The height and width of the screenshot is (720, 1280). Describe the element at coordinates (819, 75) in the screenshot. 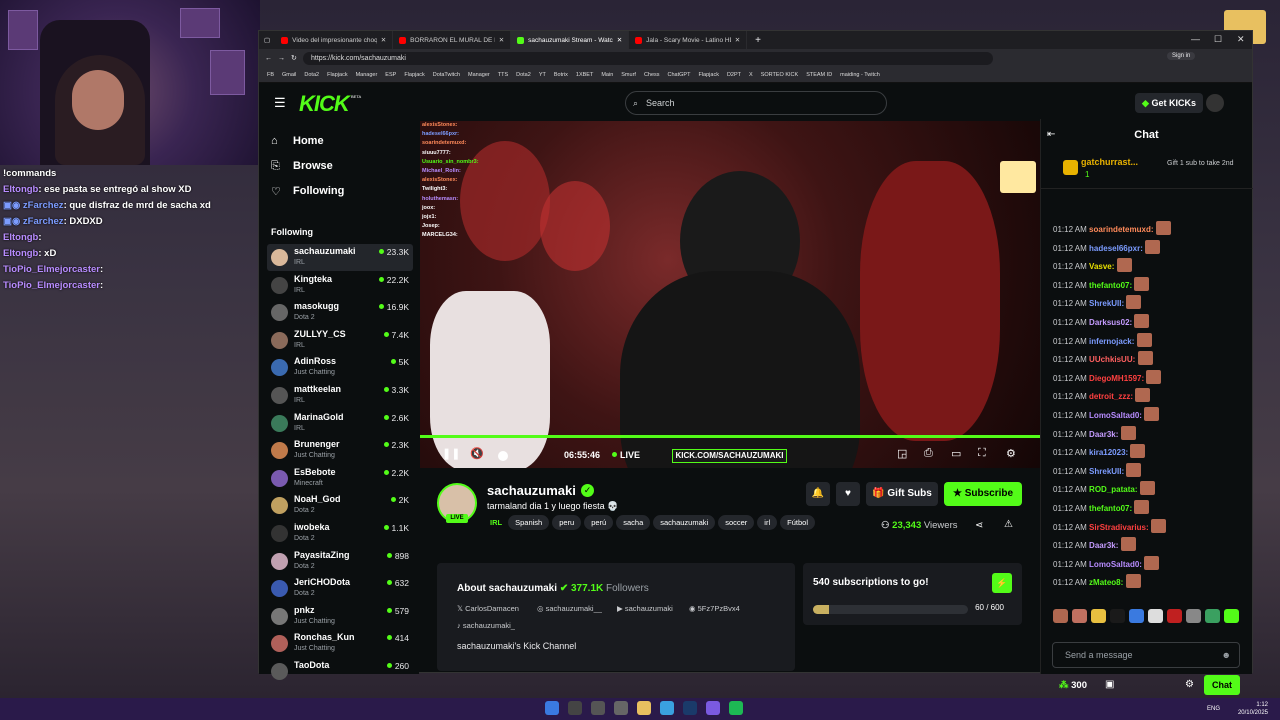

I see `bookmark-item: STEAM ID` at that location.